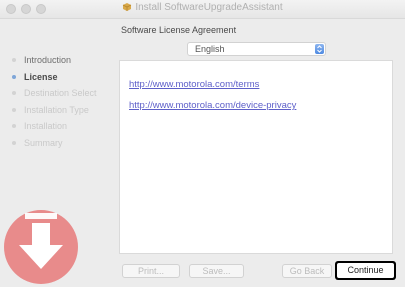 The image size is (405, 287). I want to click on step-installation-type: Installation Type, so click(54, 112).